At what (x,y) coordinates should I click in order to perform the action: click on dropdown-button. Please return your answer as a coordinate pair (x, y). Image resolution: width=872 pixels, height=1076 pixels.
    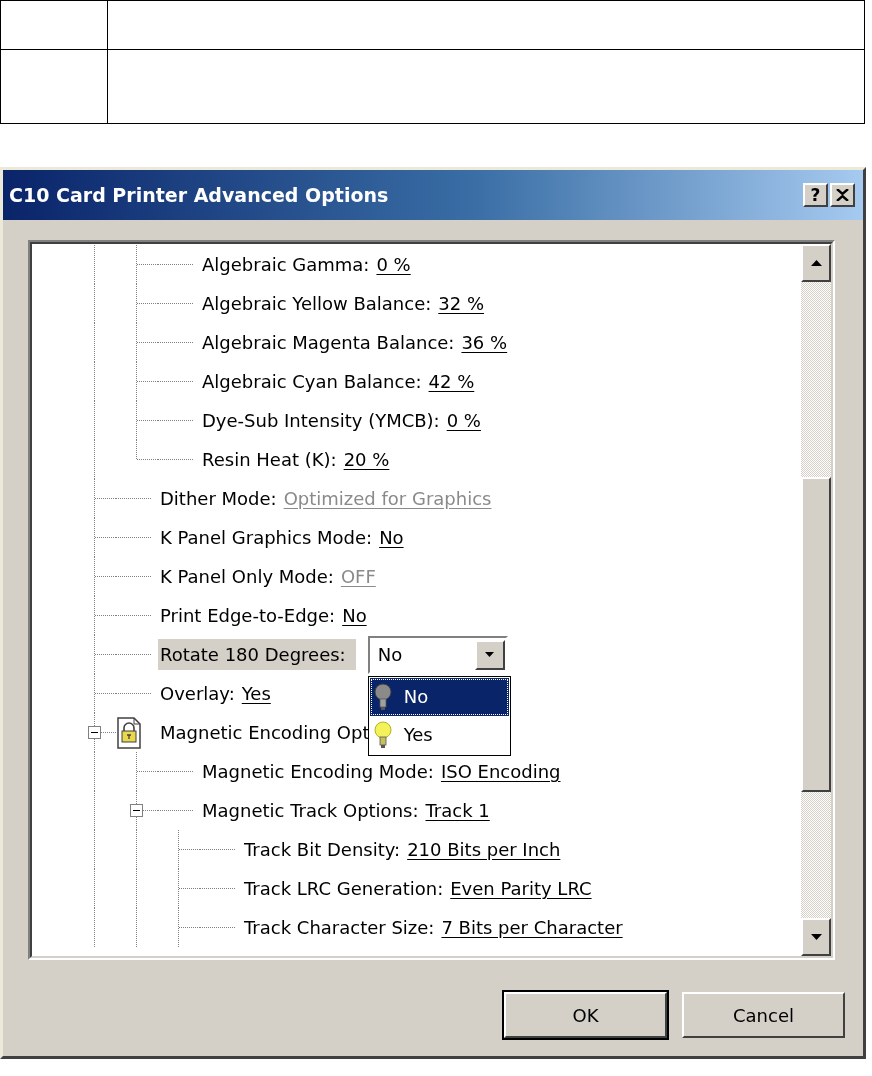
    Looking at the image, I should click on (489, 654).